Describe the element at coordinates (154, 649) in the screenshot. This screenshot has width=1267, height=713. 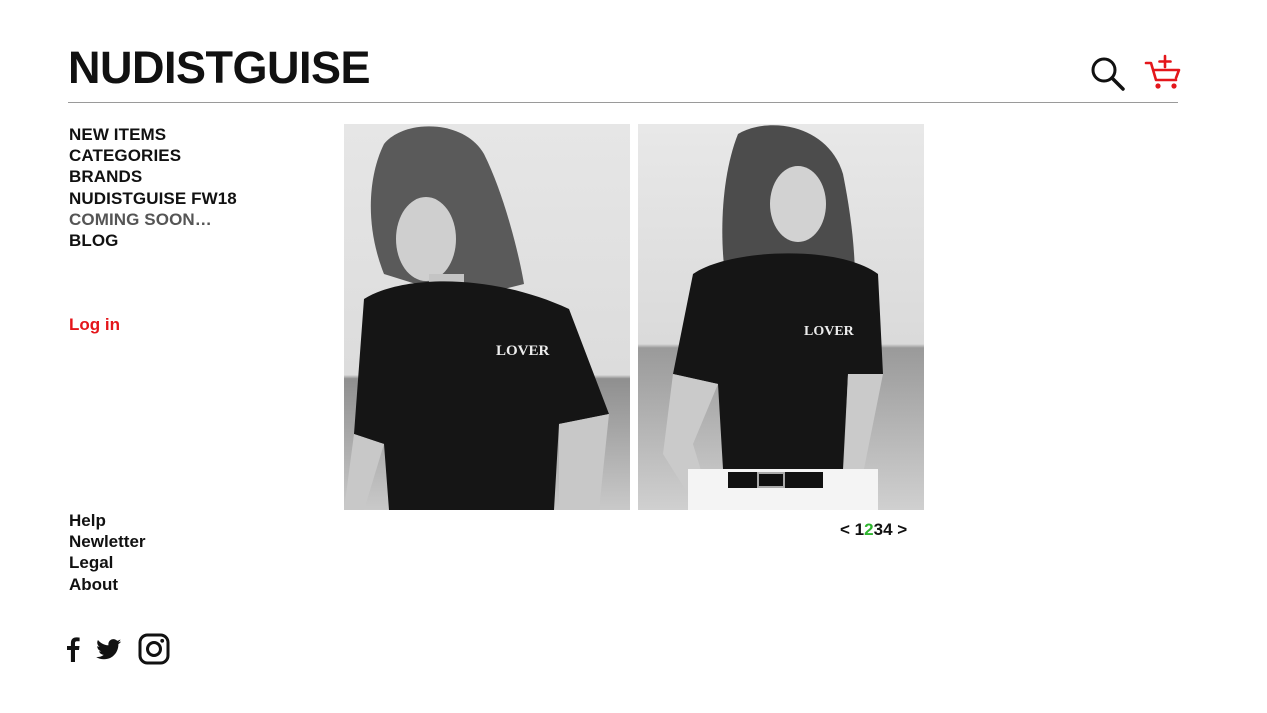
I see `instagram-icon` at that location.